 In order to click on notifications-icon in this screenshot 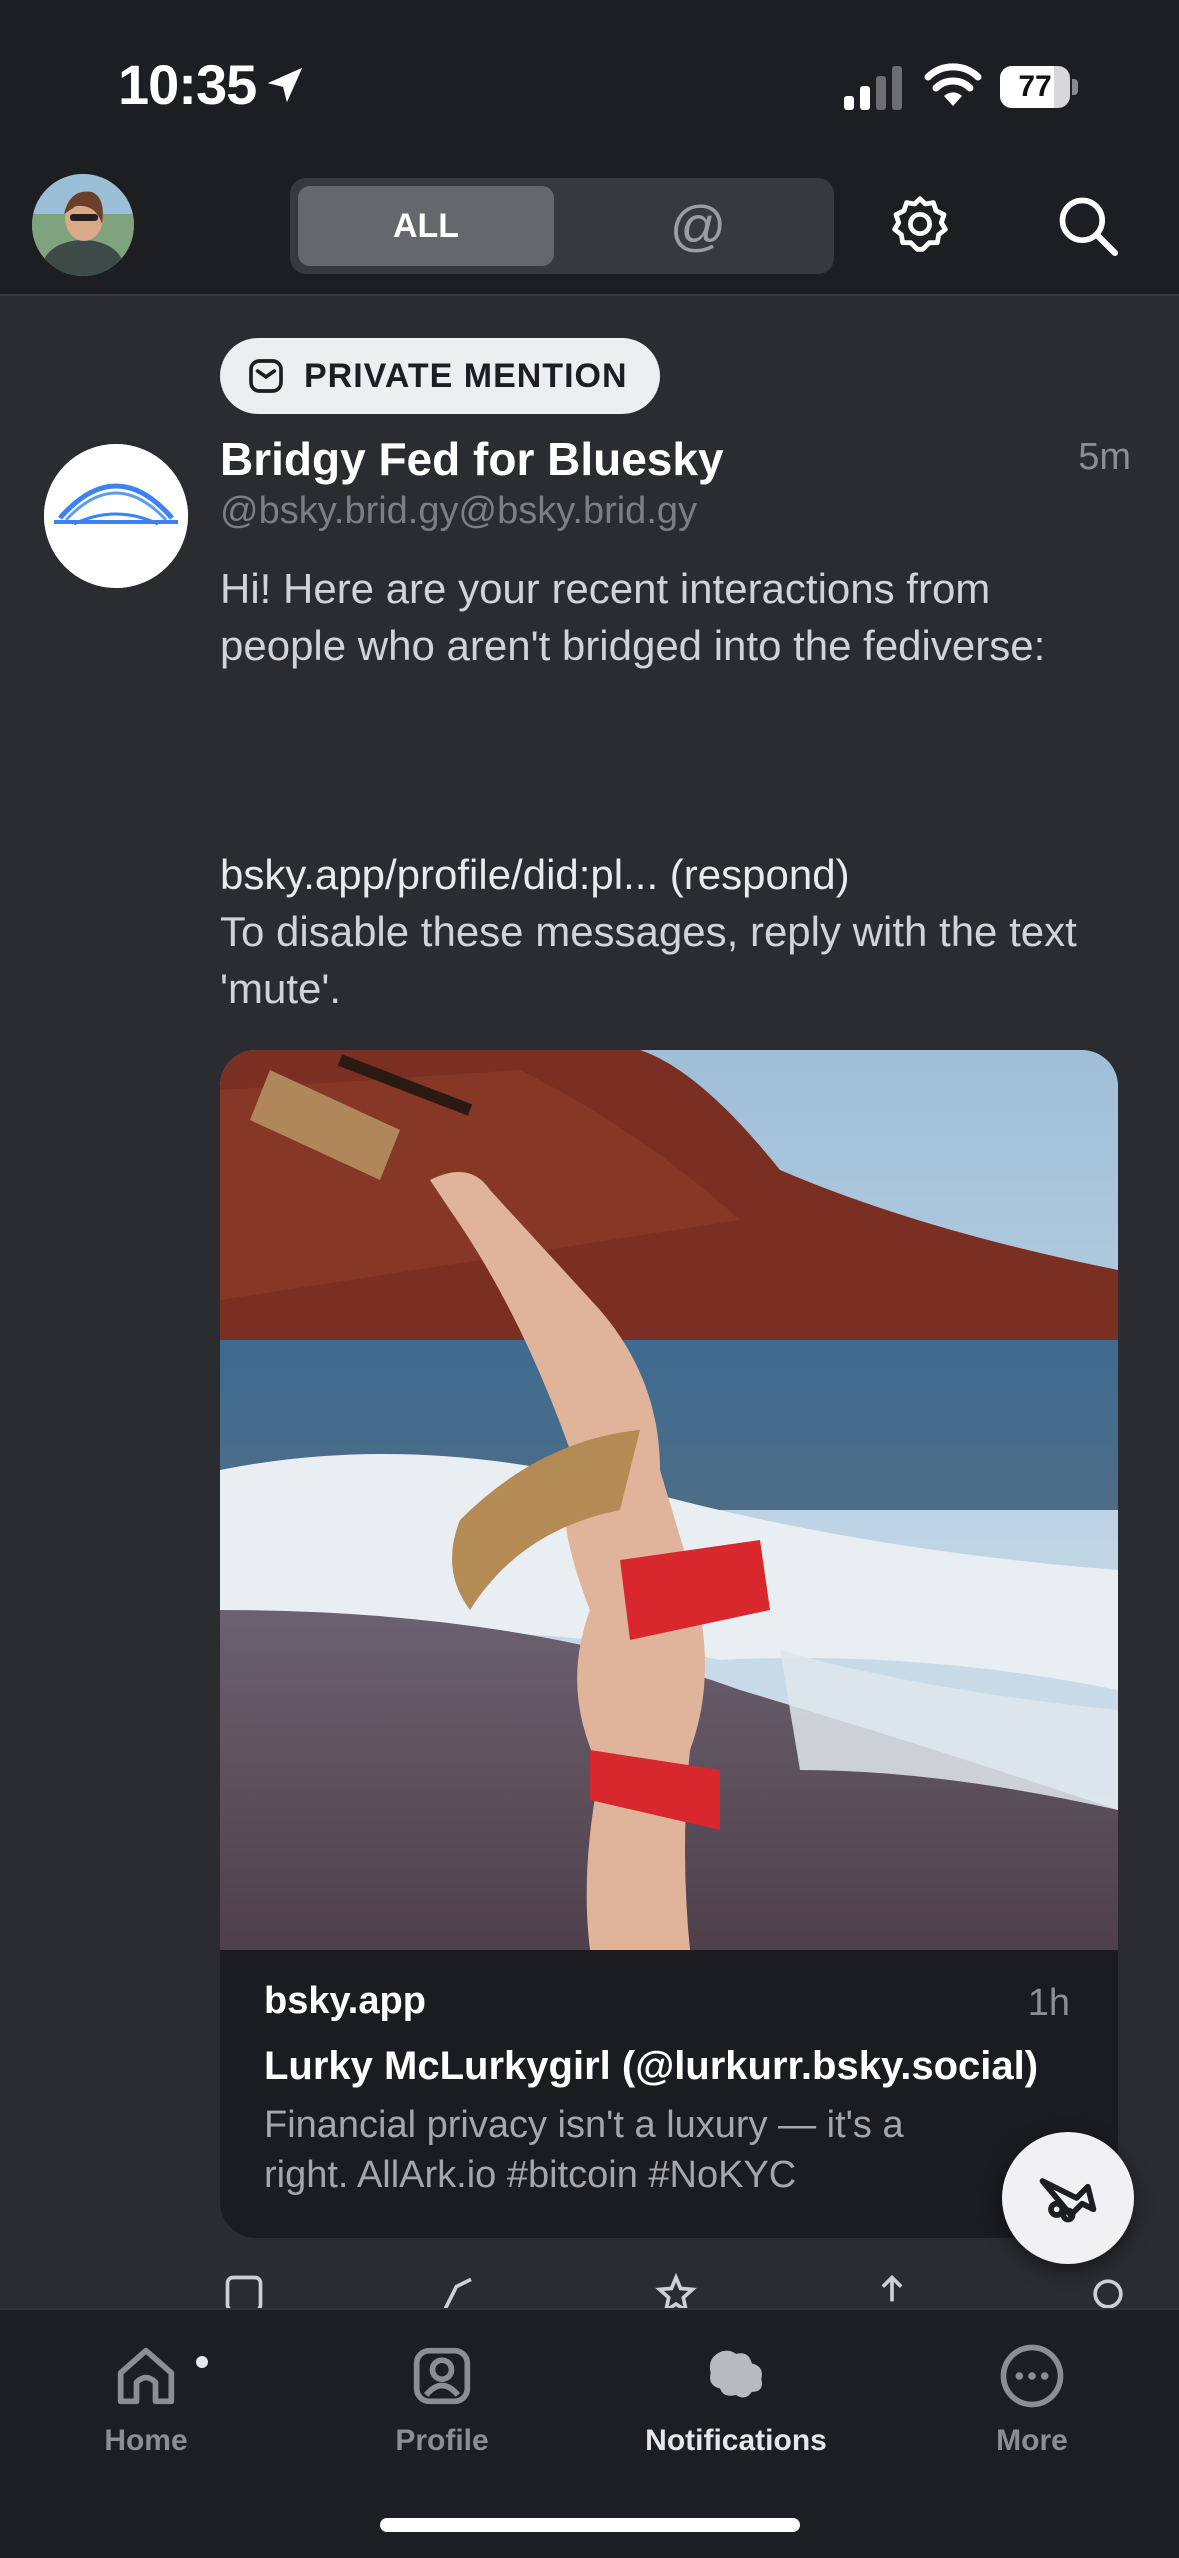, I will do `click(735, 2374)`.